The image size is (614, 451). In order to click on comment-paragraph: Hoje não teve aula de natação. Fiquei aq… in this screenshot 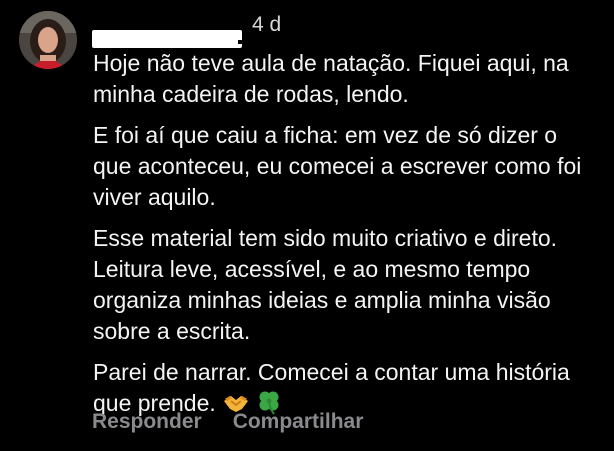, I will do `click(331, 78)`.